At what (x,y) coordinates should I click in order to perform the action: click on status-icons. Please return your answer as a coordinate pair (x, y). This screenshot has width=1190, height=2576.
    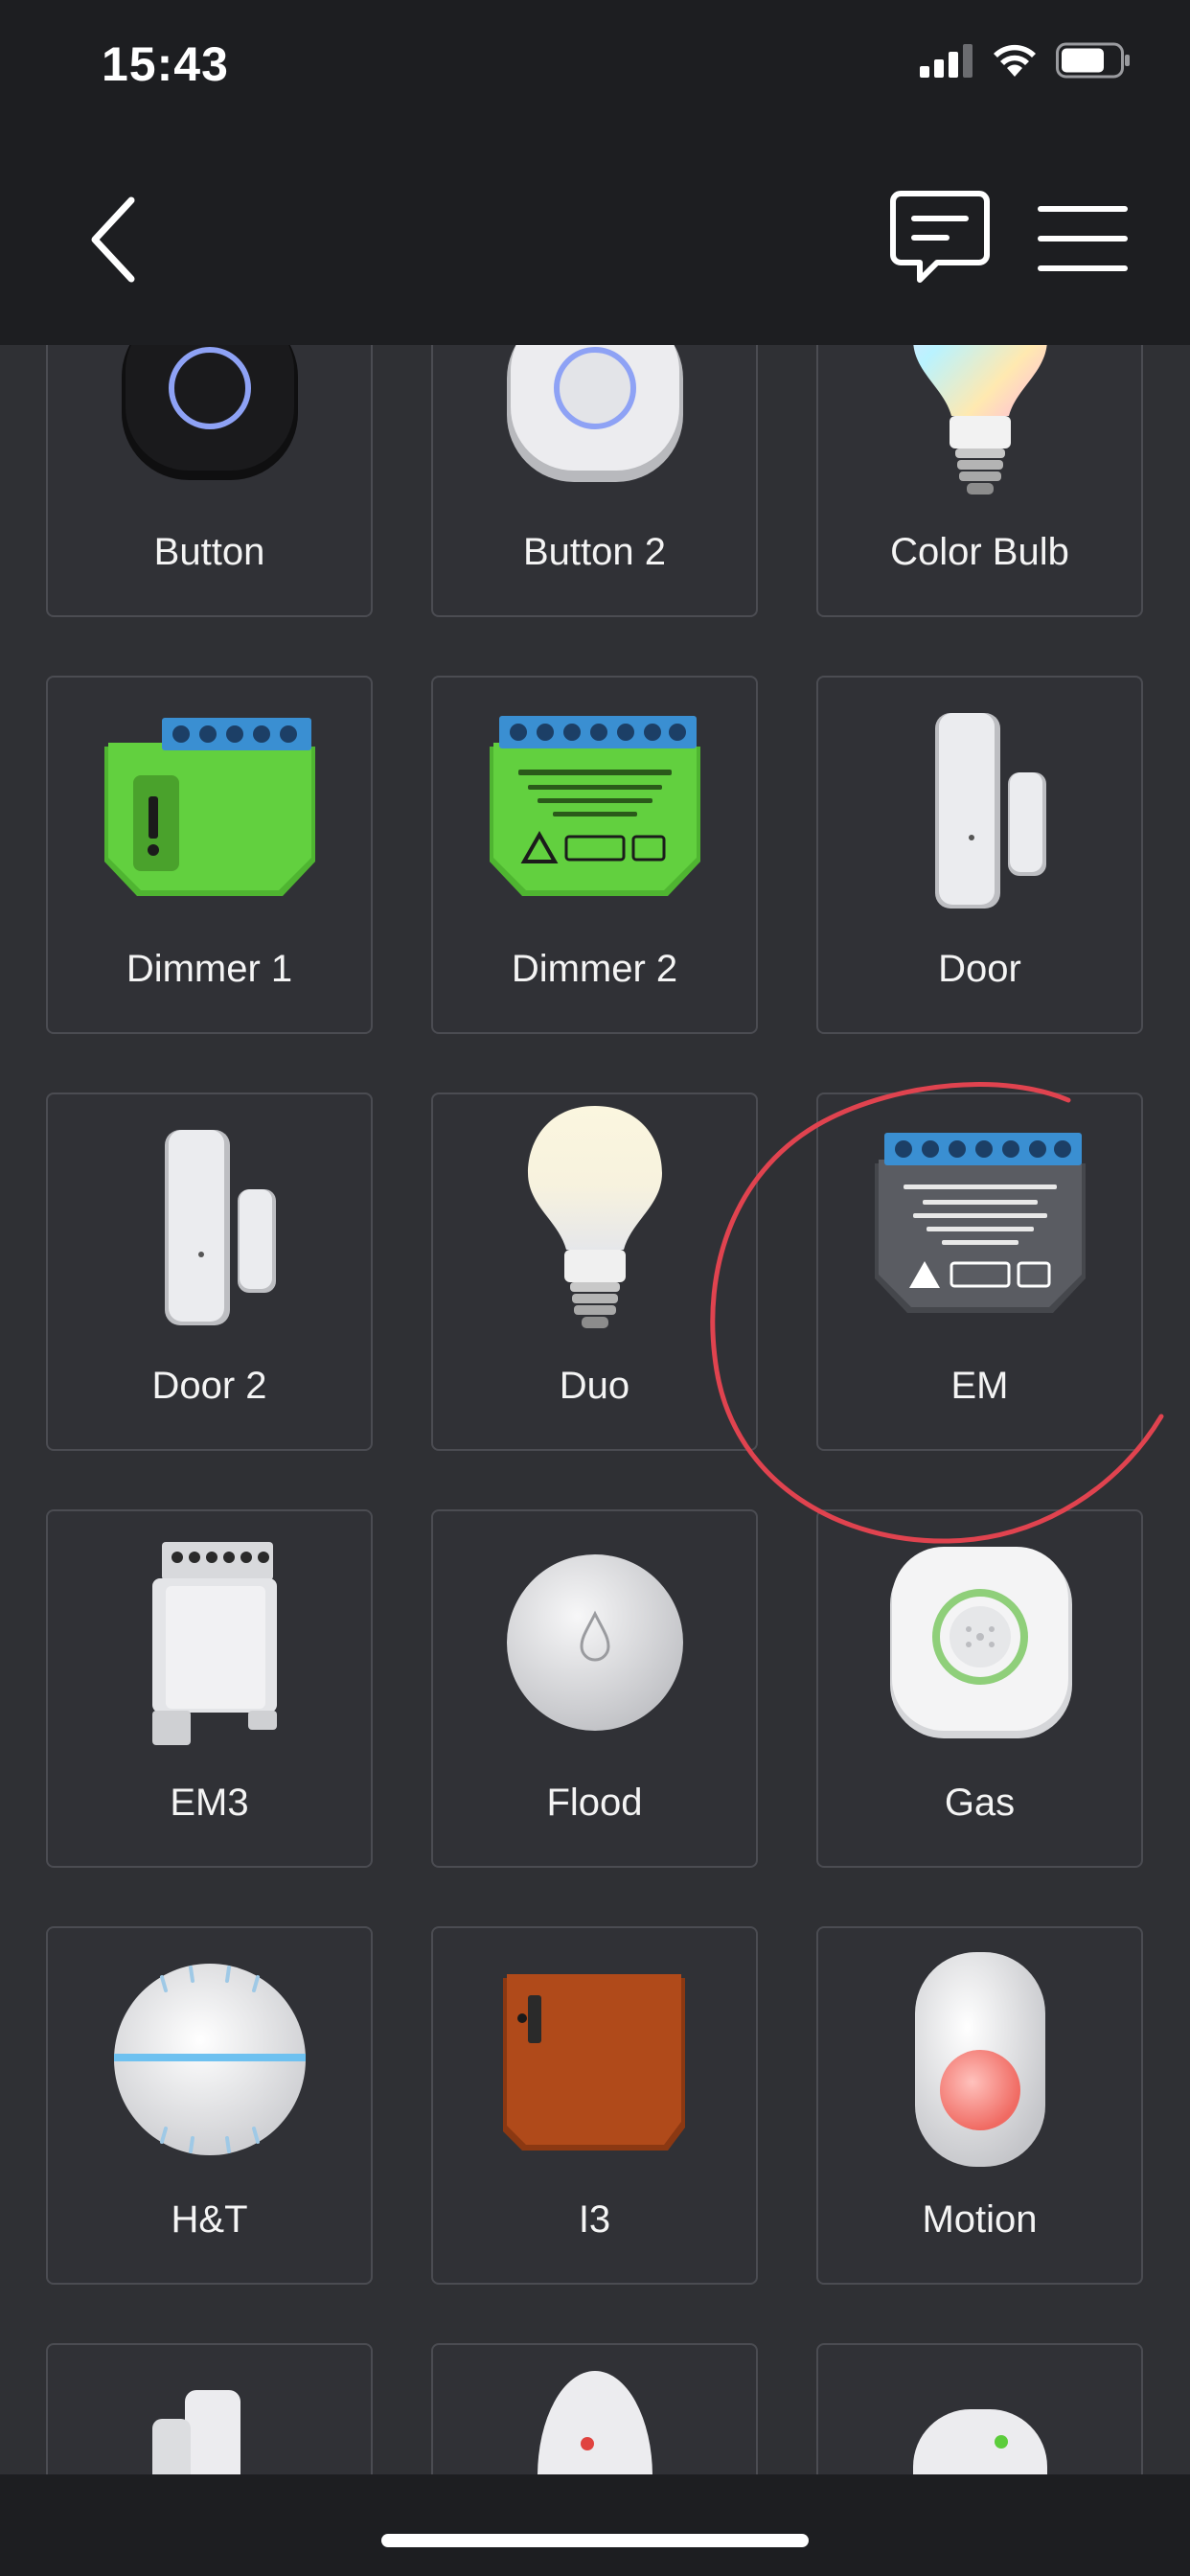
    Looking at the image, I should click on (1026, 60).